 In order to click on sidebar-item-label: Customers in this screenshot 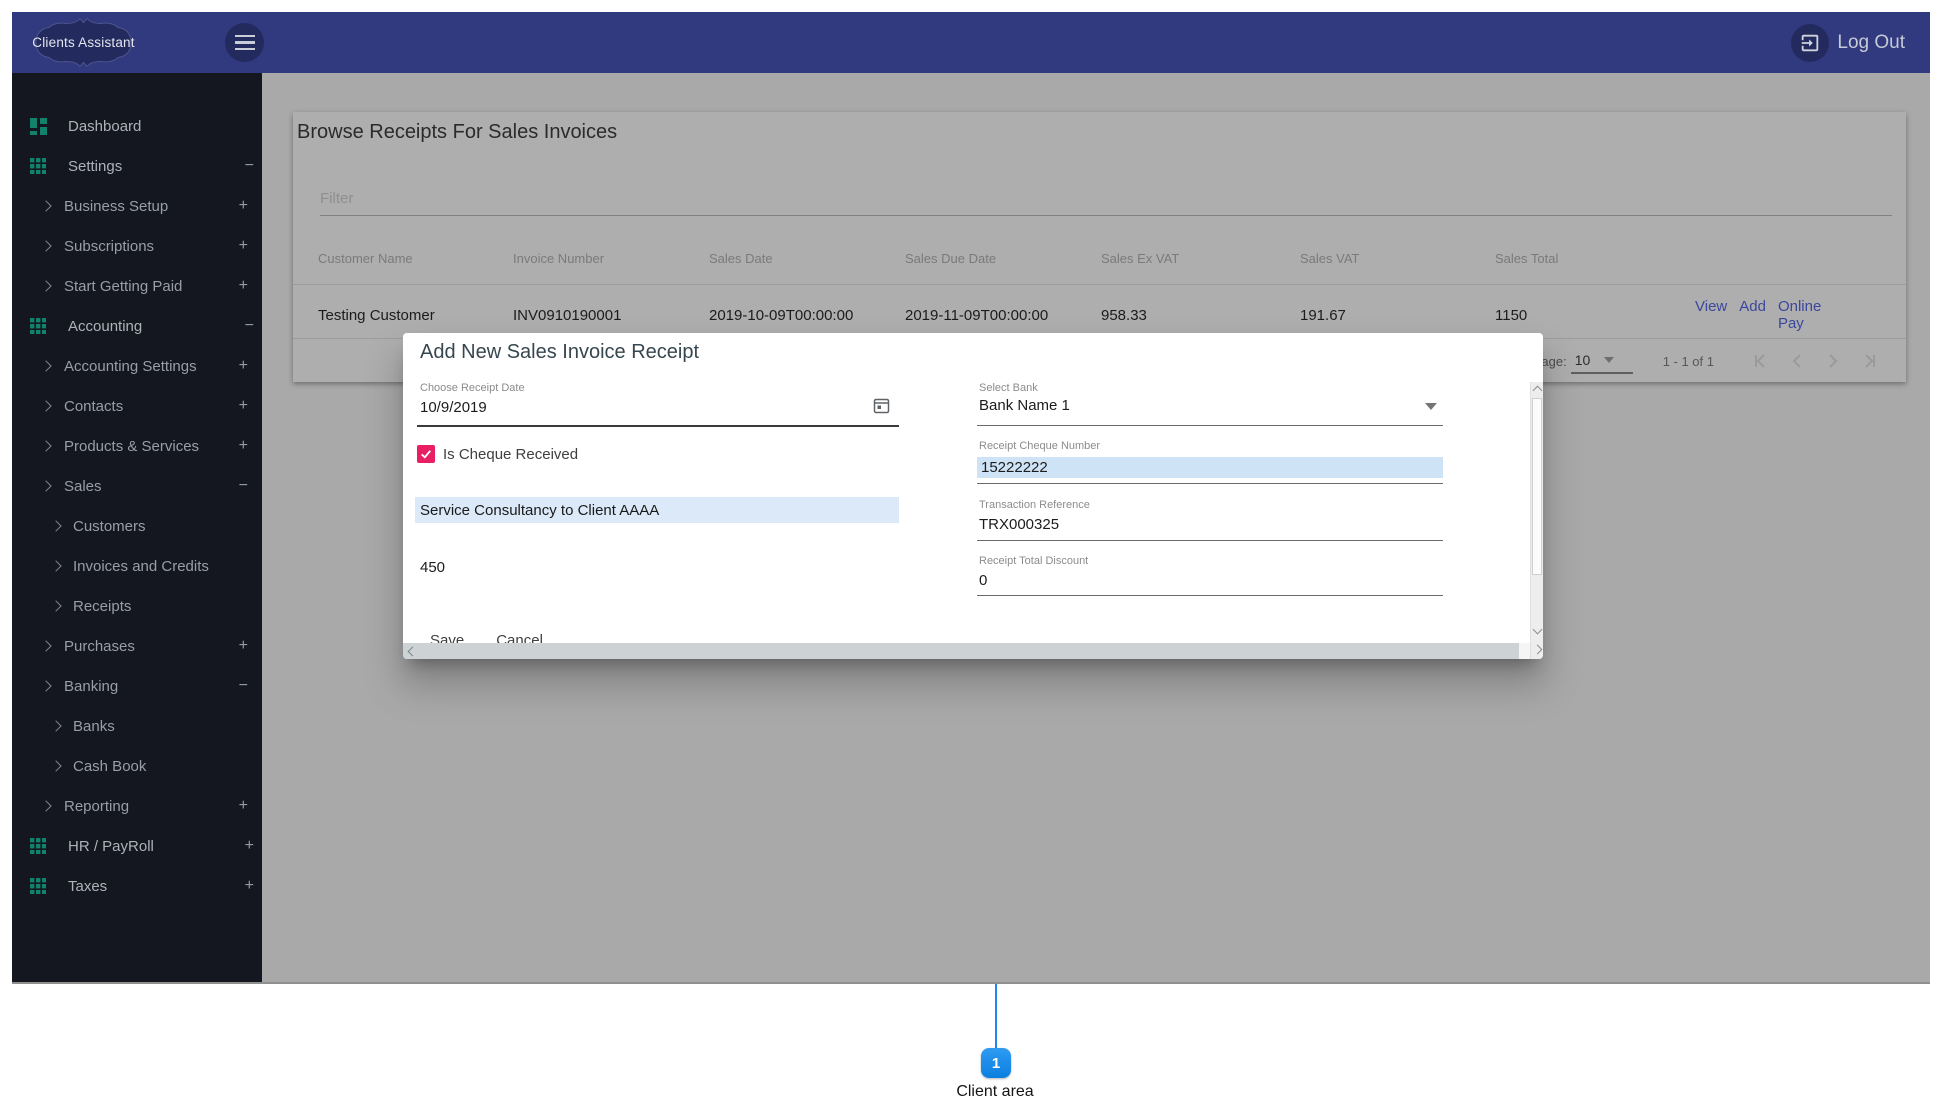, I will do `click(109, 526)`.